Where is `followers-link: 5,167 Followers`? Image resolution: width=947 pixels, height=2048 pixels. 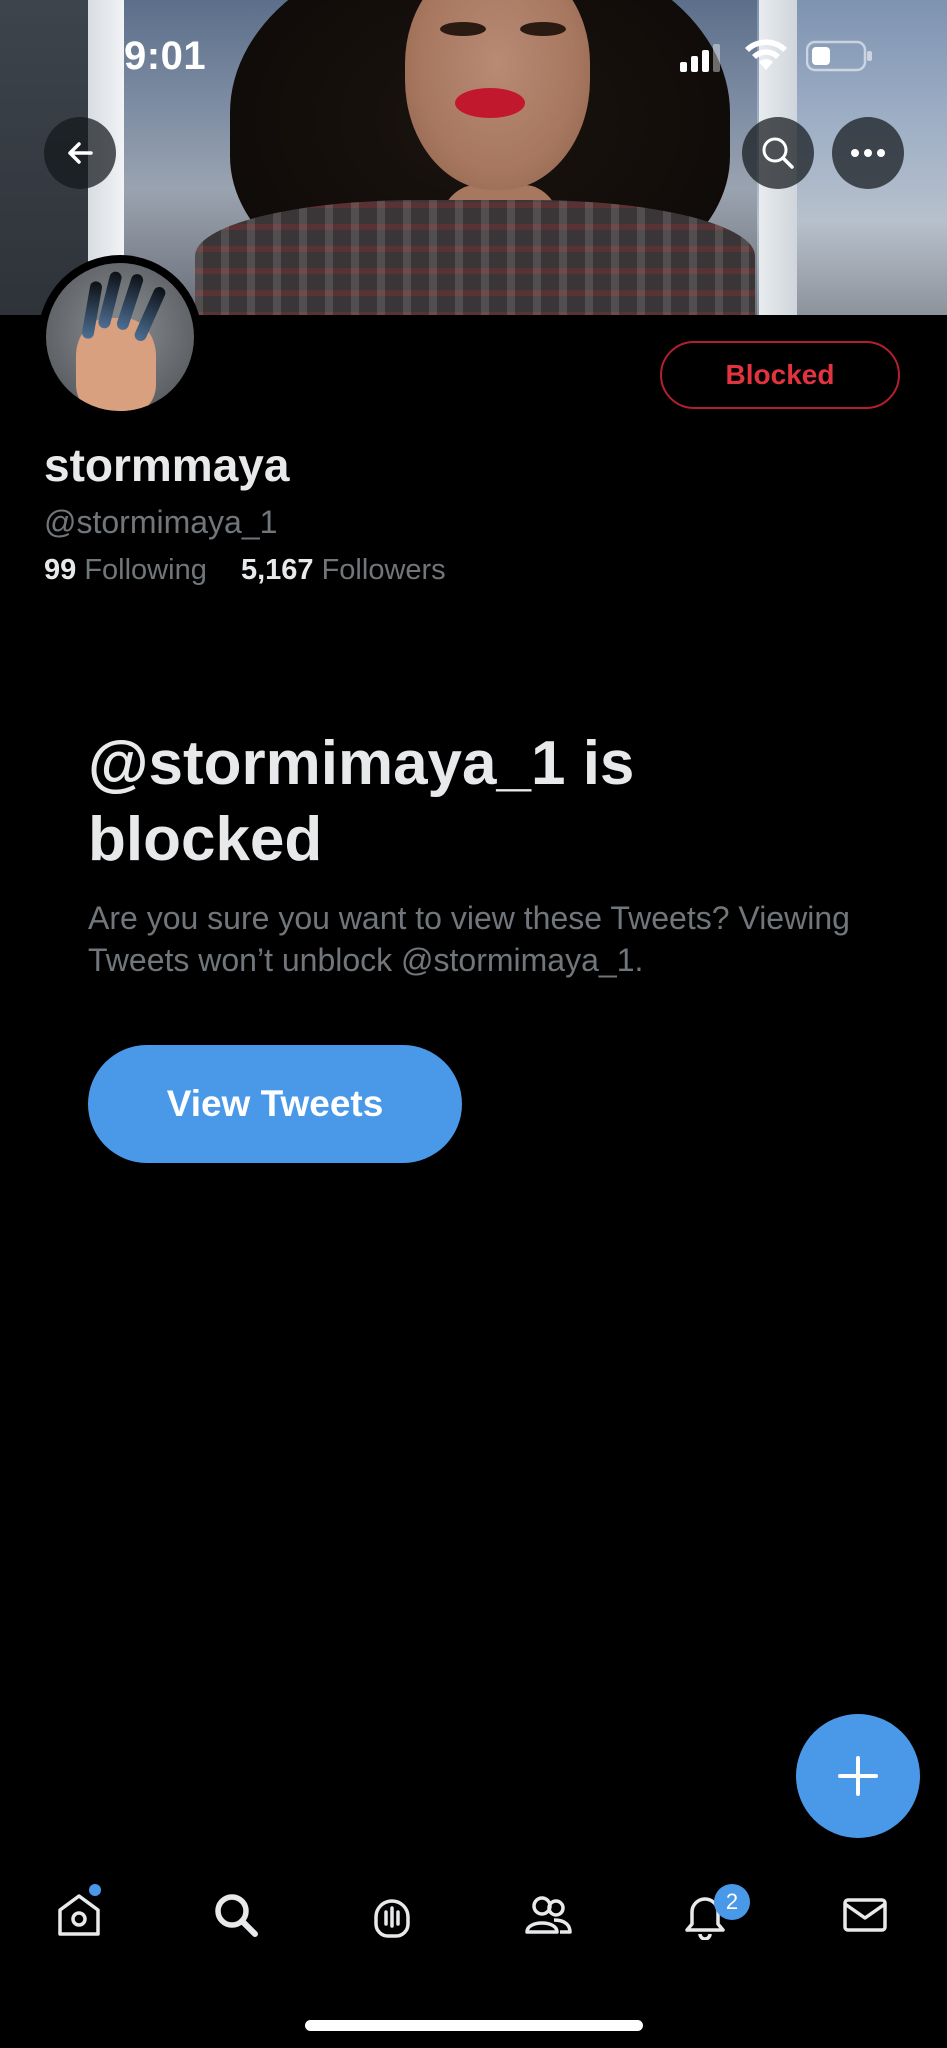 followers-link: 5,167 Followers is located at coordinates (343, 570).